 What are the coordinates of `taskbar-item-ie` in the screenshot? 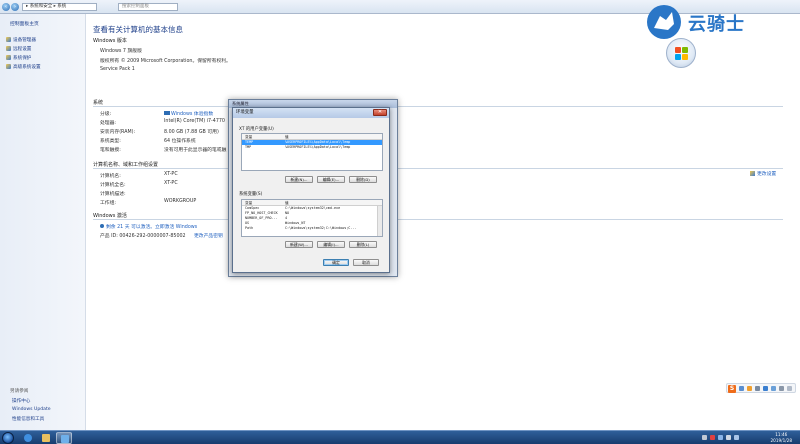 It's located at (28, 438).